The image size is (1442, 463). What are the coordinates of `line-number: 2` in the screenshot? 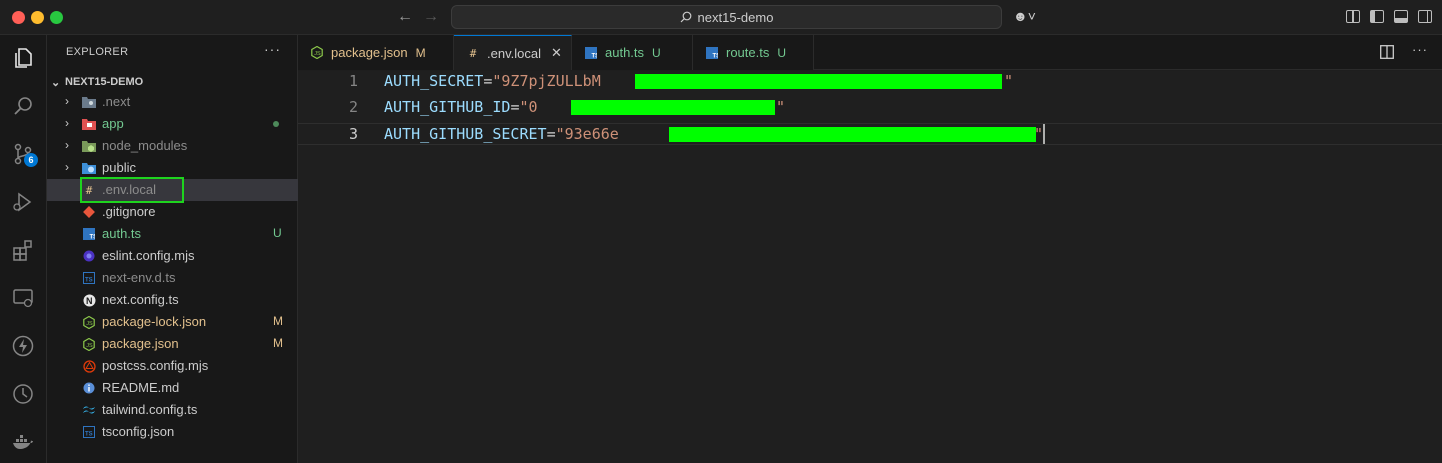 It's located at (353, 107).